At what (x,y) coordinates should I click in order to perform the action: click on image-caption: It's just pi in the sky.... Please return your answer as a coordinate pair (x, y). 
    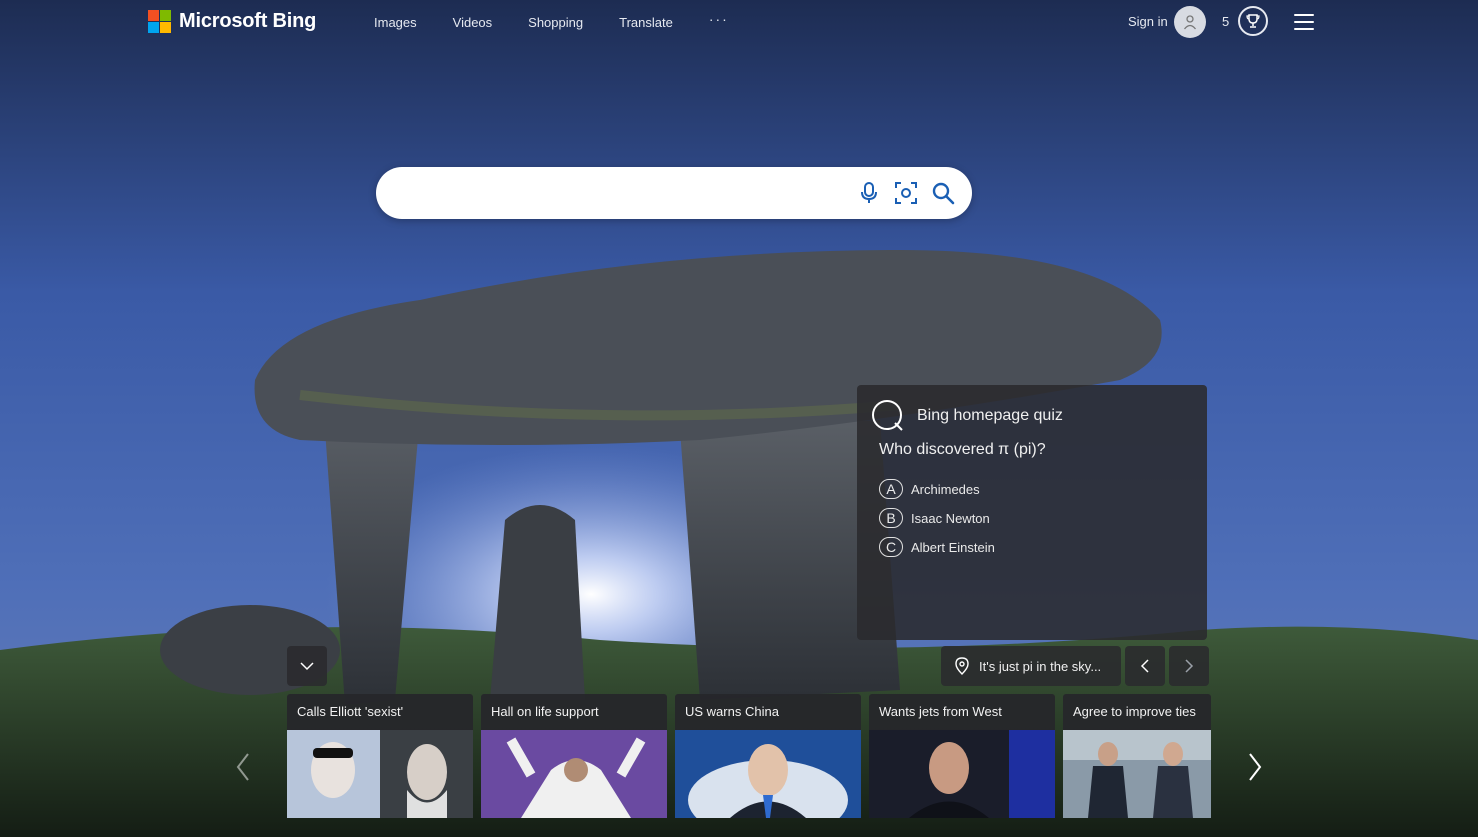
    Looking at the image, I should click on (1040, 666).